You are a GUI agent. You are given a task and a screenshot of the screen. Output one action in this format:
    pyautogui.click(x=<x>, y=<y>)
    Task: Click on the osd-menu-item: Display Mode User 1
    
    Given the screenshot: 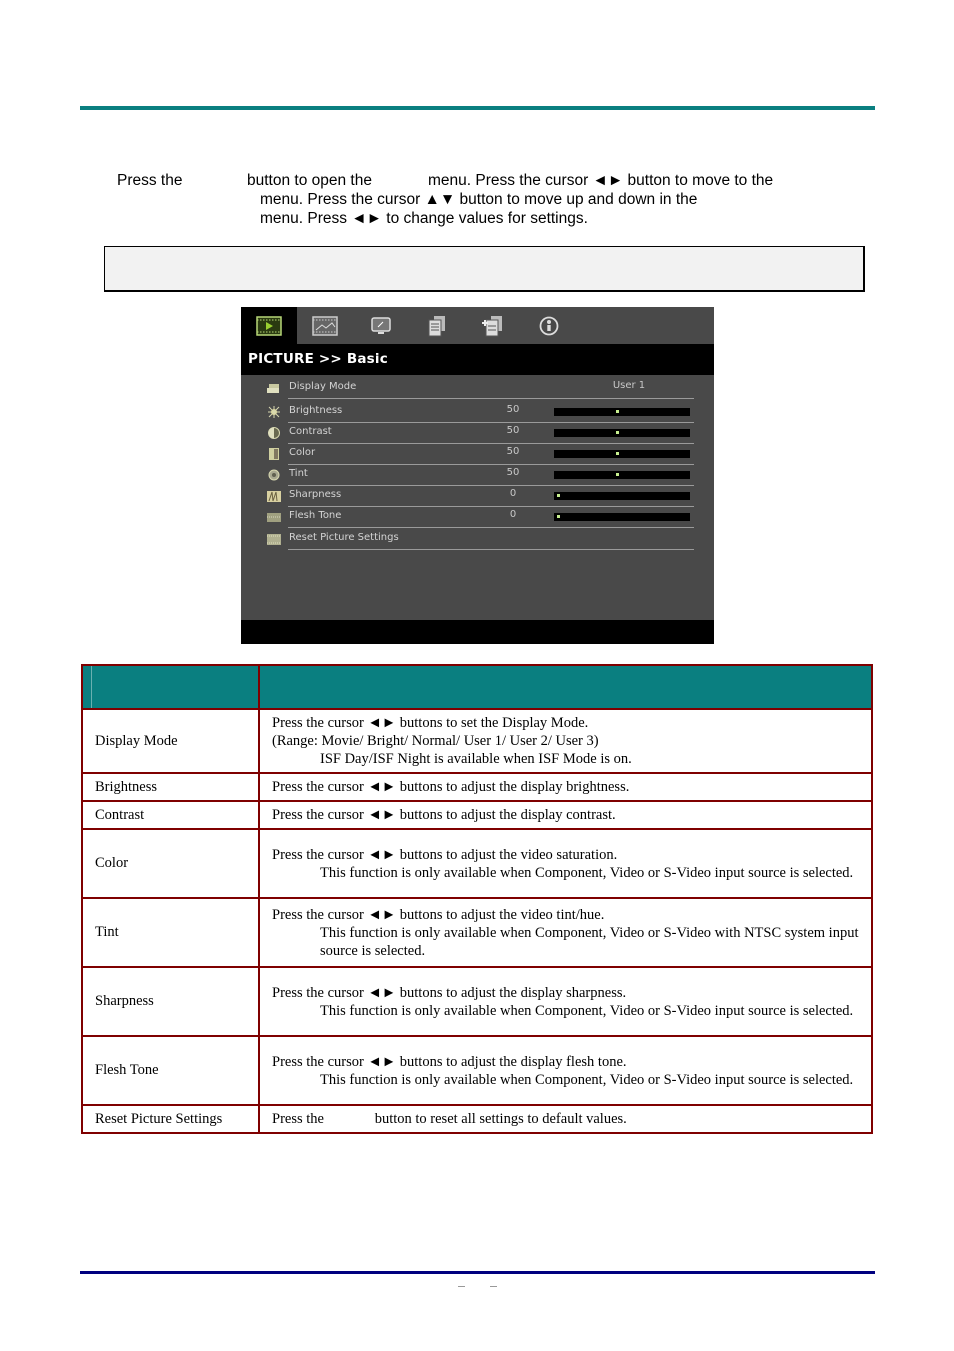 What is the action you would take?
    pyautogui.click(x=477, y=388)
    